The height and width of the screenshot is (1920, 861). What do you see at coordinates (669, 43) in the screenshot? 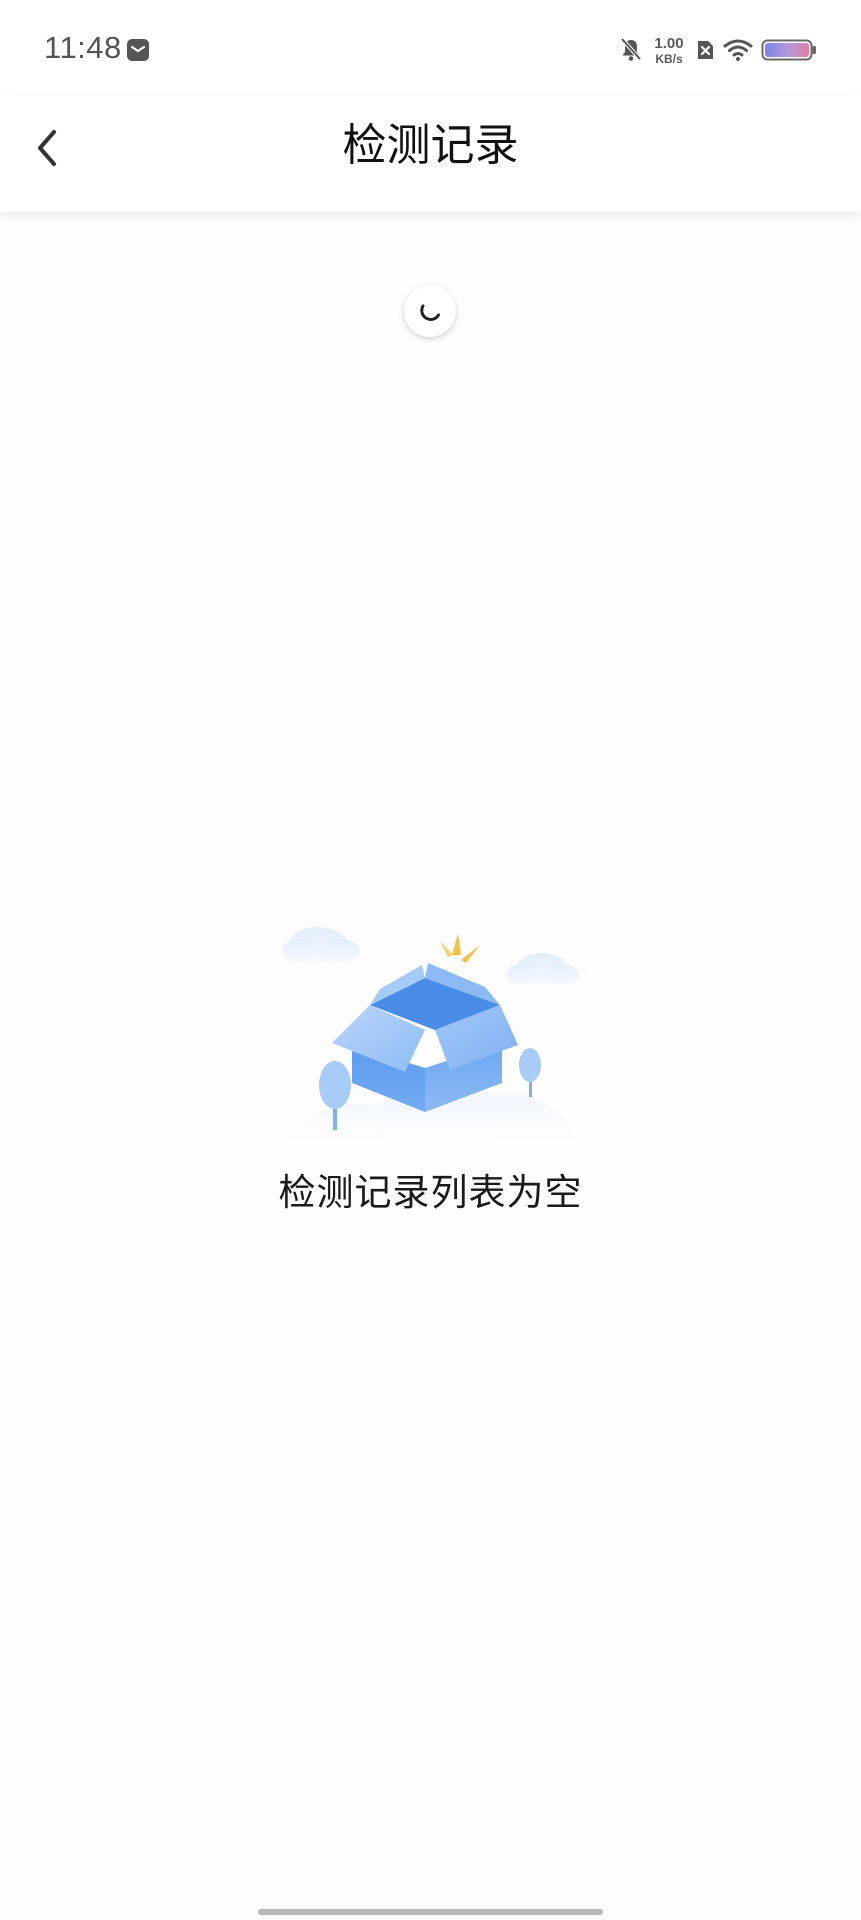
I see `net-speed-value: 1.00` at bounding box center [669, 43].